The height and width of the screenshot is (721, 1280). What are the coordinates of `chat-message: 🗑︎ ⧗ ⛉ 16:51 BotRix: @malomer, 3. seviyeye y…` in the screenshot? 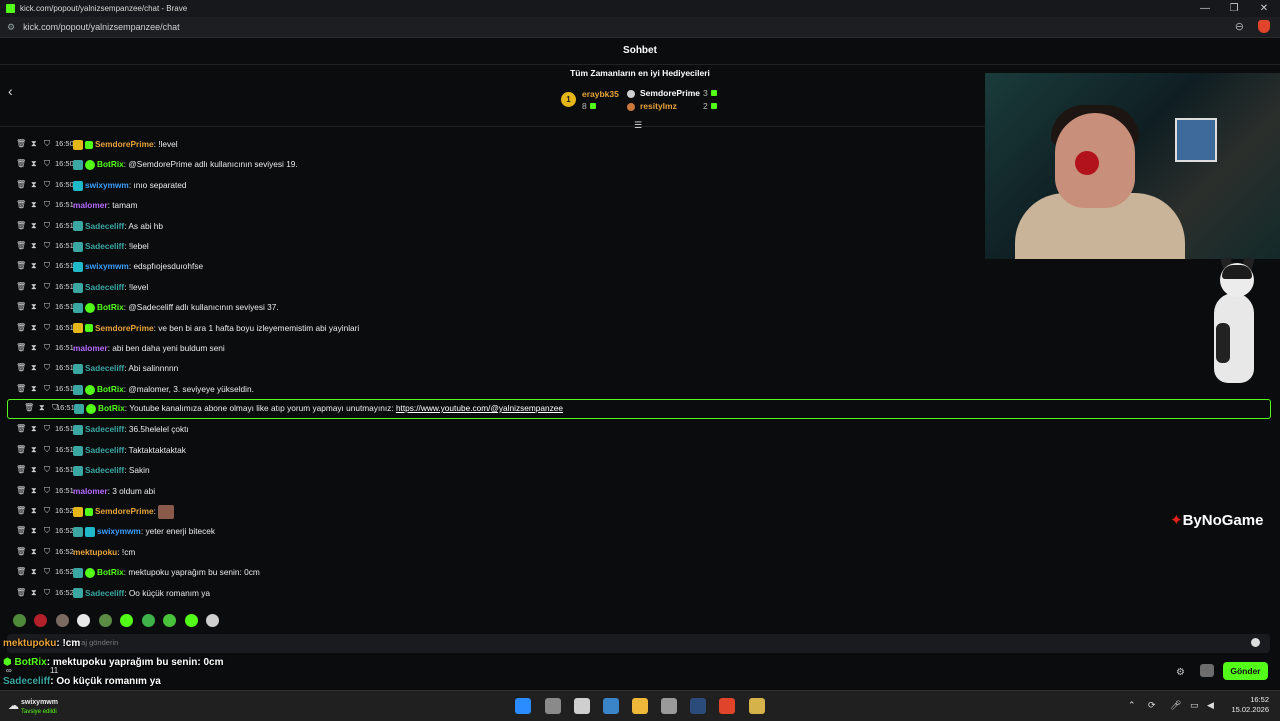 It's located at (640, 389).